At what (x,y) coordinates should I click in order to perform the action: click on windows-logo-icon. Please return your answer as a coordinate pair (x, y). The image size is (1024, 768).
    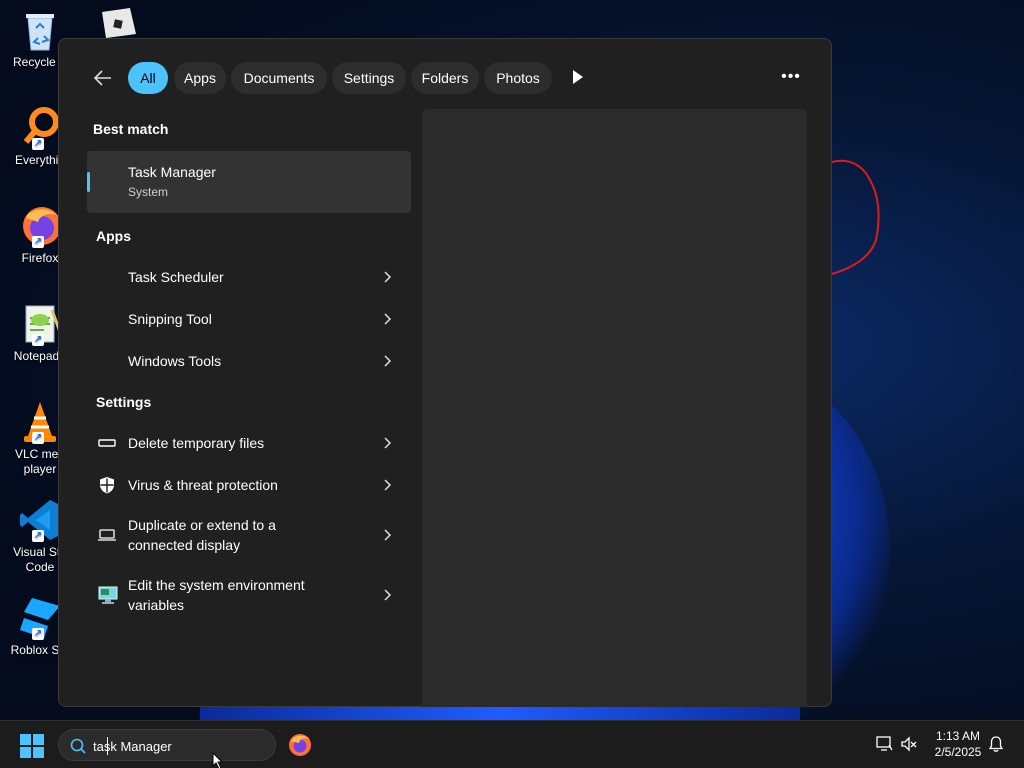
    Looking at the image, I should click on (32, 746).